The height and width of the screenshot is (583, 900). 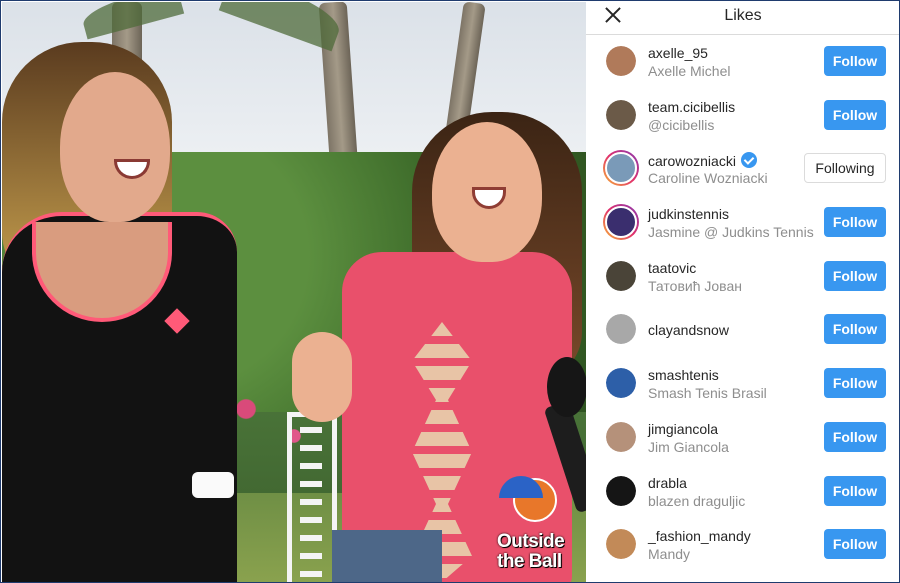 I want to click on full-name: Jasmine @ Judkins Tennis, so click(x=731, y=232).